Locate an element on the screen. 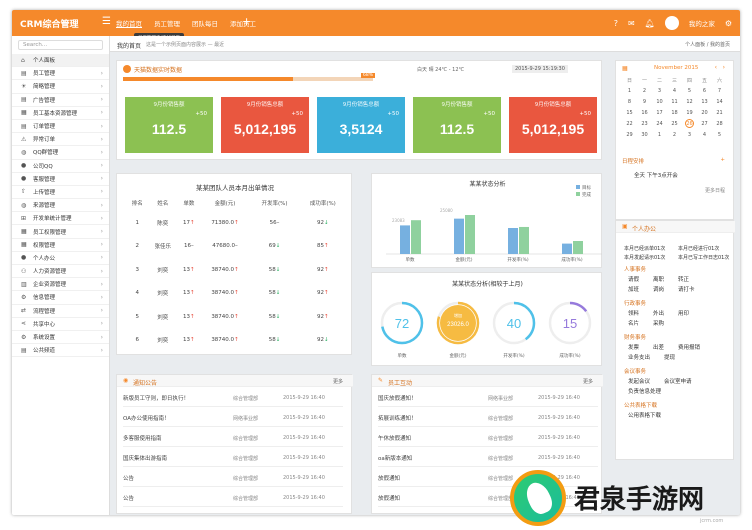 The width and height of the screenshot is (752, 530). avatar is located at coordinates (671, 23).